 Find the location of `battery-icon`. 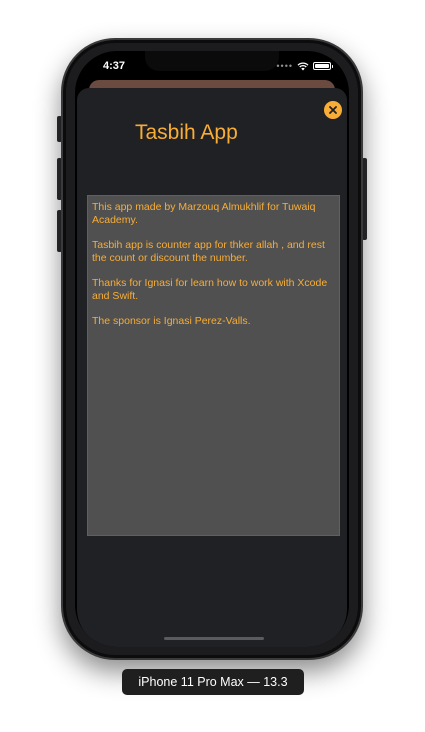

battery-icon is located at coordinates (323, 66).